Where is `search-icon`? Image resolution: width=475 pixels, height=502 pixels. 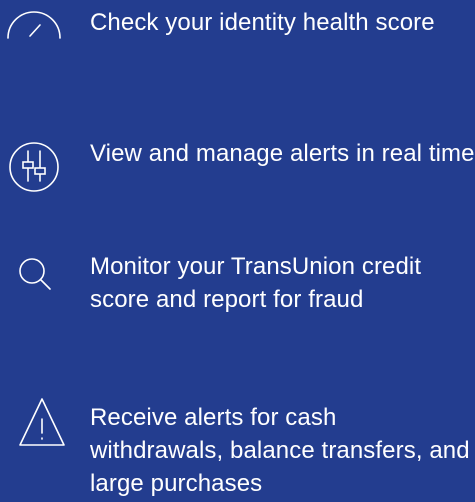
search-icon is located at coordinates (34, 280).